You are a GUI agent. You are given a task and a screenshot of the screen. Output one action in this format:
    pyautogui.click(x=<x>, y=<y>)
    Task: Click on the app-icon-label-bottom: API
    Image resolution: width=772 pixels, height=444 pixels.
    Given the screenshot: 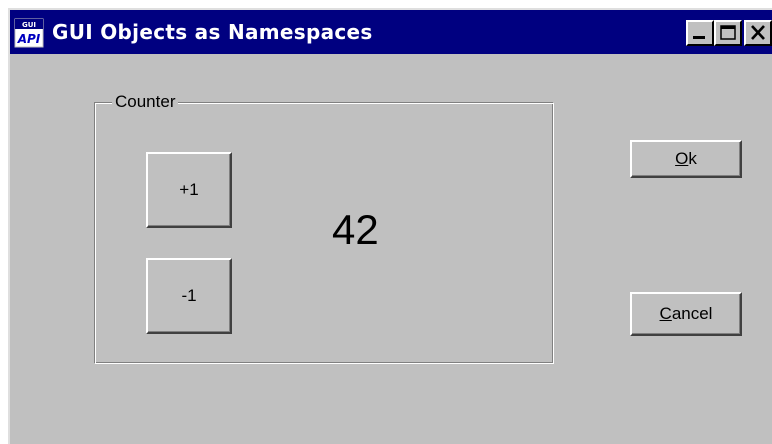 What is the action you would take?
    pyautogui.click(x=29, y=39)
    